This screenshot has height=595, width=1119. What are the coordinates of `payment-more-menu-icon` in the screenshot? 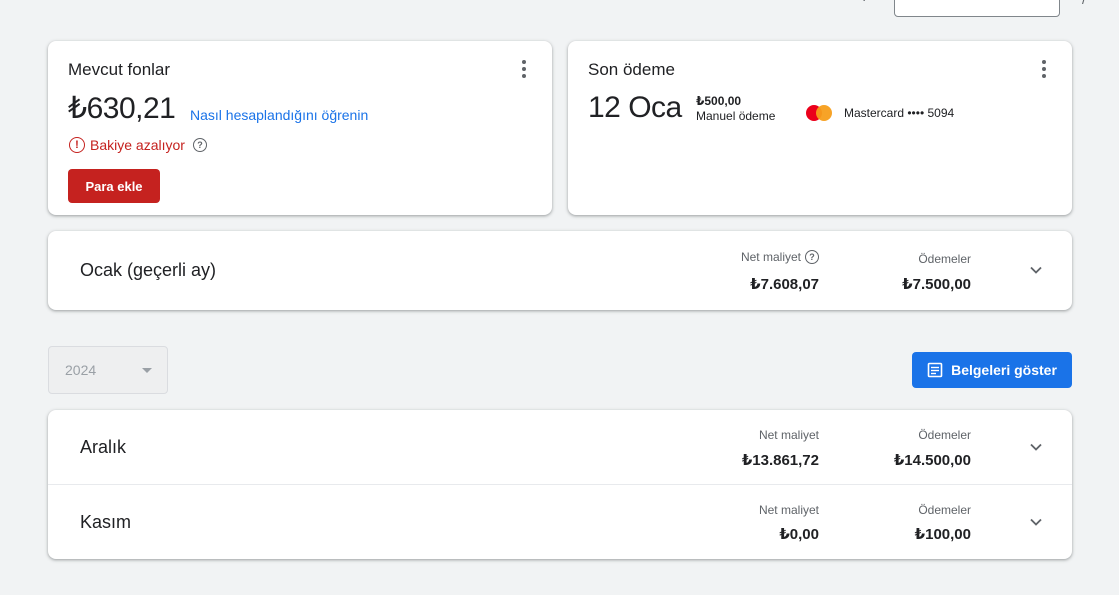 It's located at (1044, 69).